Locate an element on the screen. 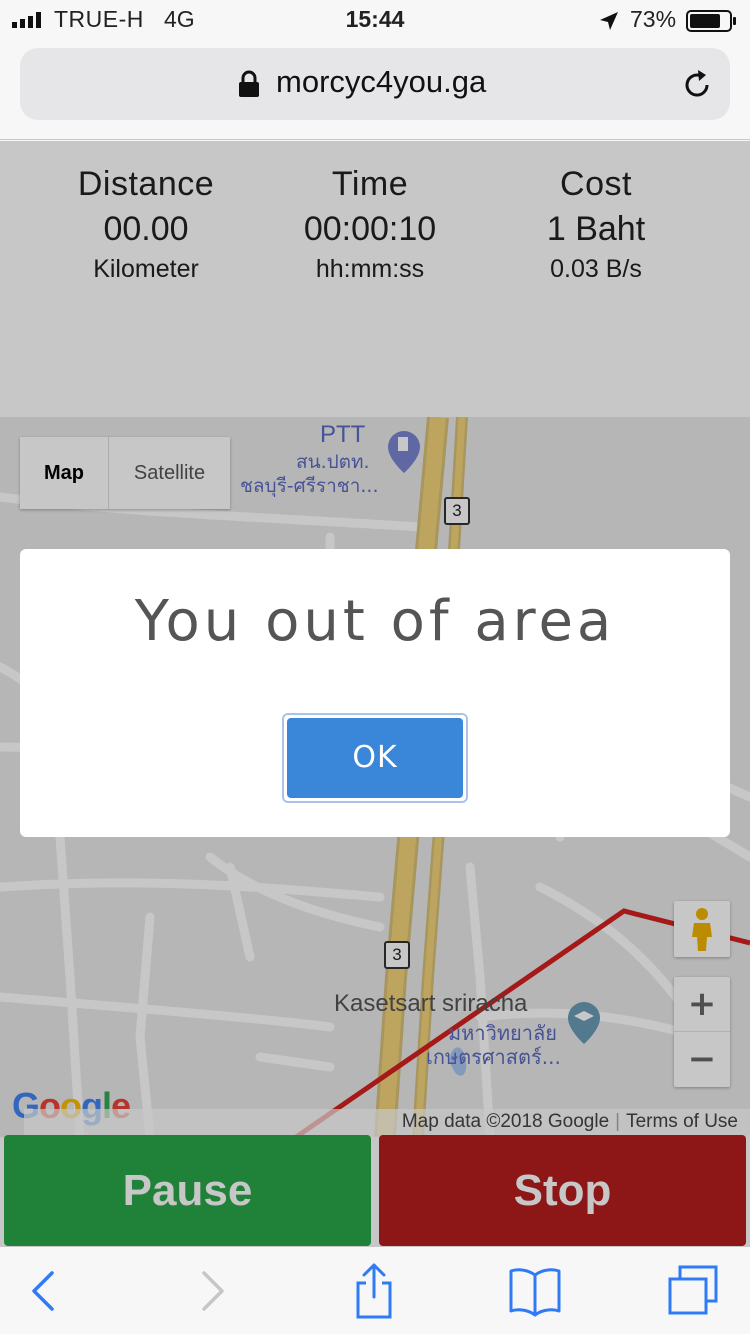  tabs-icon is located at coordinates (694, 1291).